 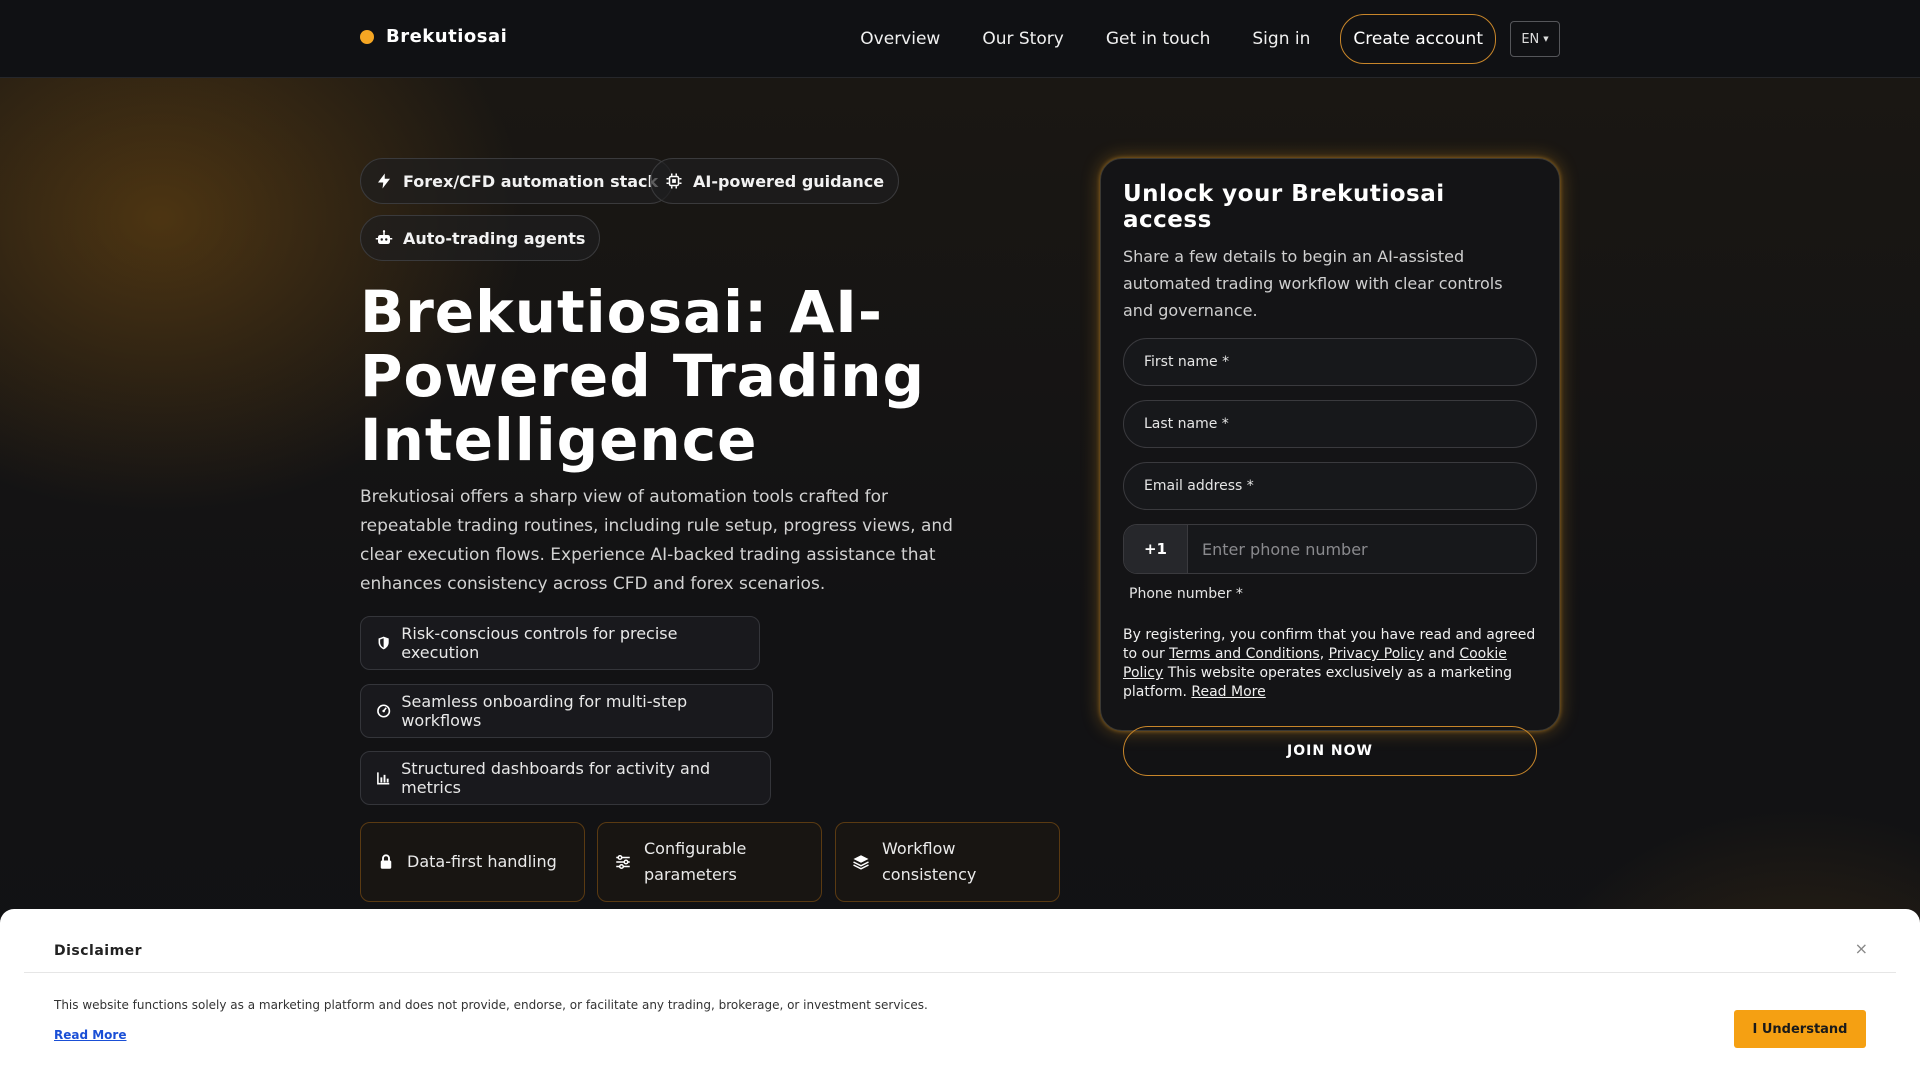 What do you see at coordinates (1861, 948) in the screenshot?
I see `close-icon: ×` at bounding box center [1861, 948].